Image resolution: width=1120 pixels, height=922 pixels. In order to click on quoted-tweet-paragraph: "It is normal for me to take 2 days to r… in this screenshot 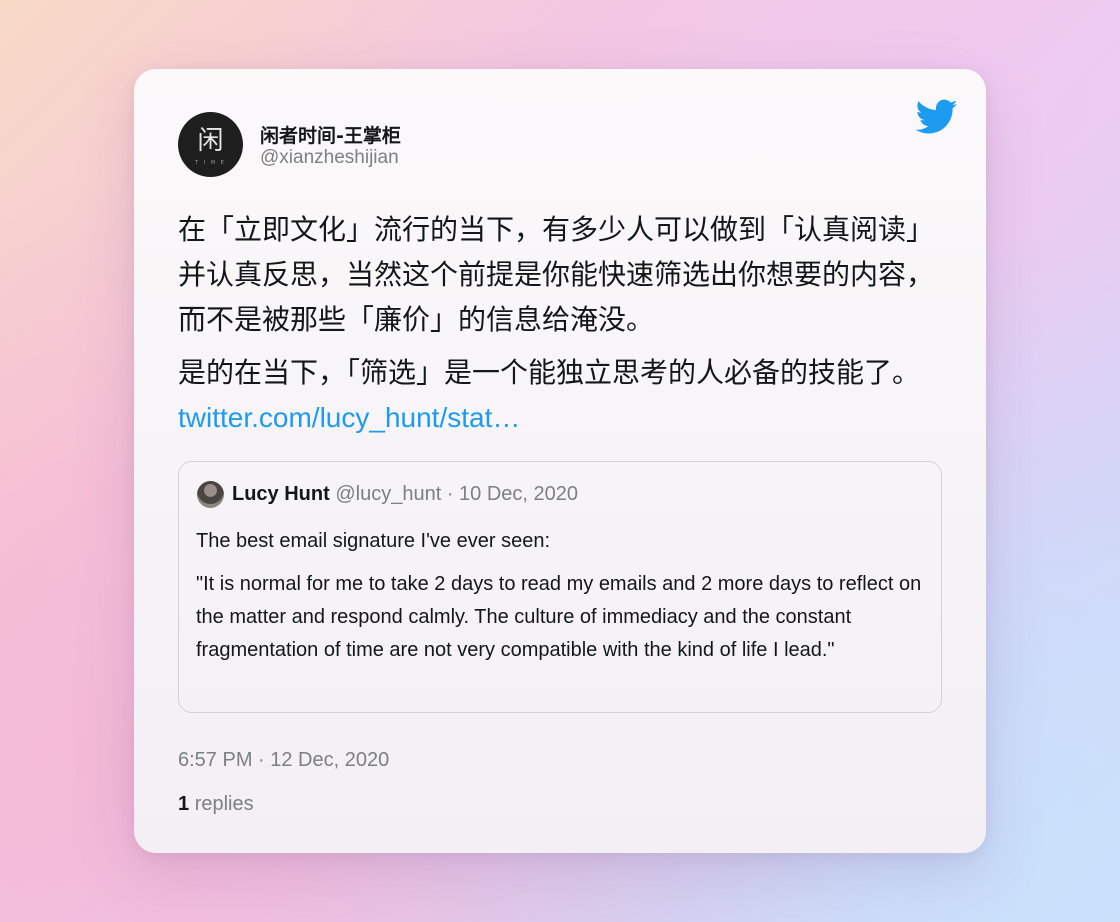, I will do `click(559, 617)`.